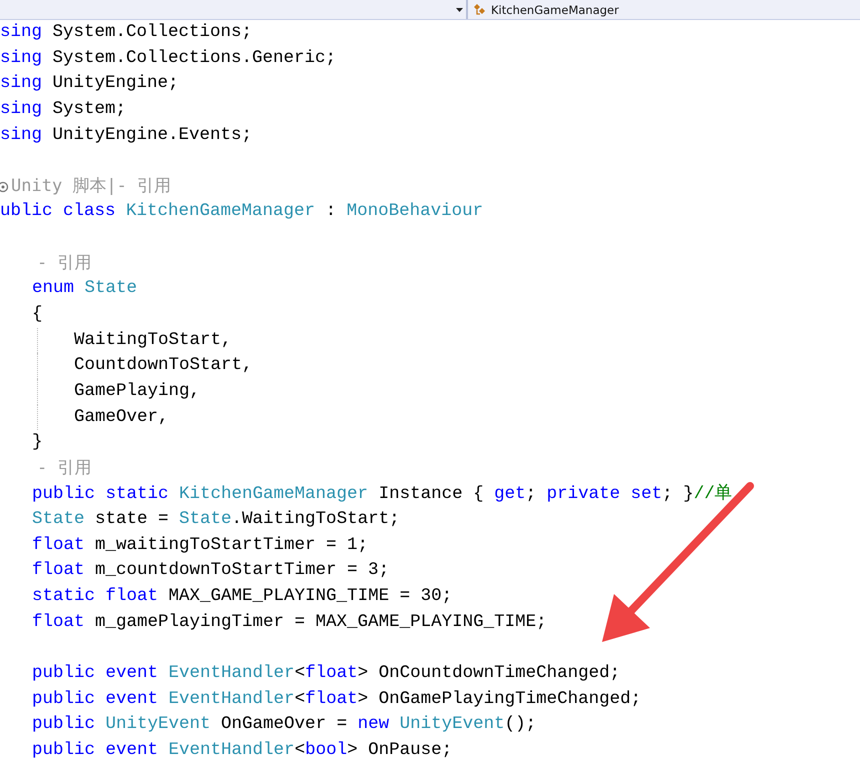  What do you see at coordinates (326, 674) in the screenshot?
I see `code-line: public event EventHandler<float> OnCountdownTimeChanged;` at bounding box center [326, 674].